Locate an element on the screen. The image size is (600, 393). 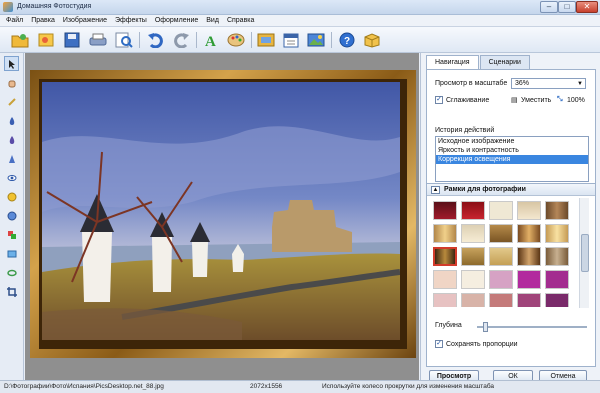
collapse-icon: ▲ is located at coordinates (435, 190).